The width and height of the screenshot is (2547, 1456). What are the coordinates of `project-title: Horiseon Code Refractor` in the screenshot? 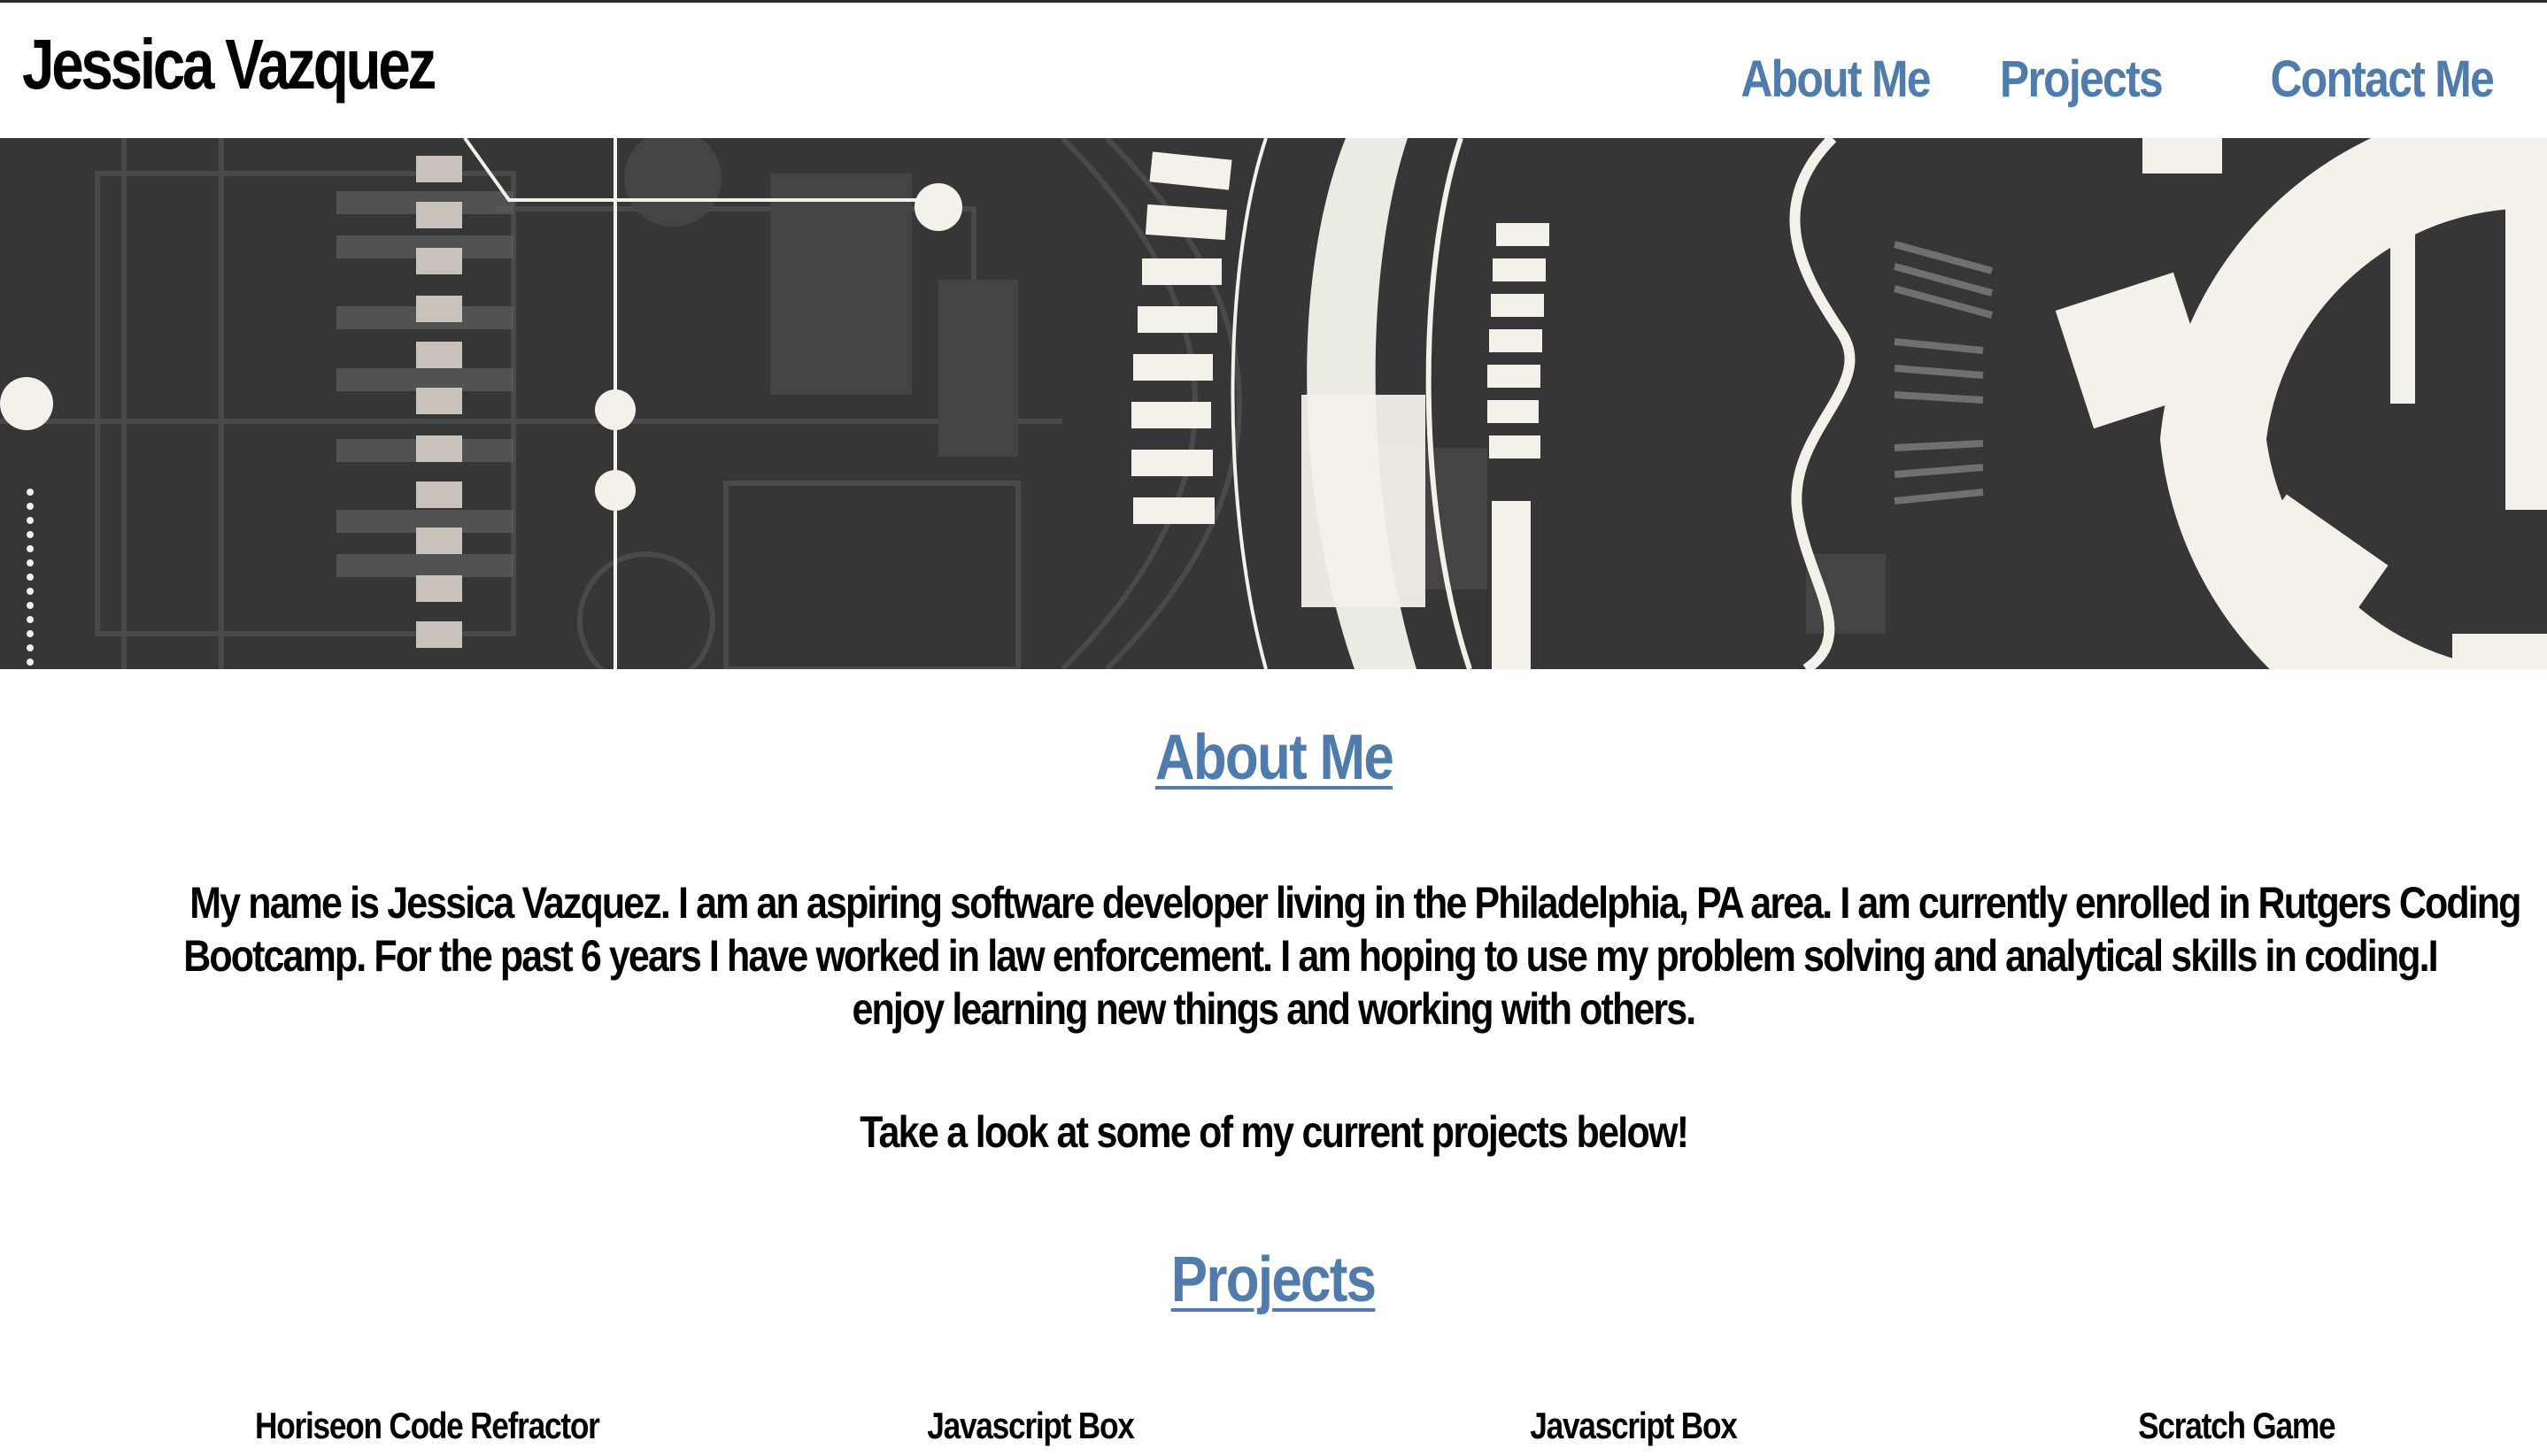 It's located at (427, 1425).